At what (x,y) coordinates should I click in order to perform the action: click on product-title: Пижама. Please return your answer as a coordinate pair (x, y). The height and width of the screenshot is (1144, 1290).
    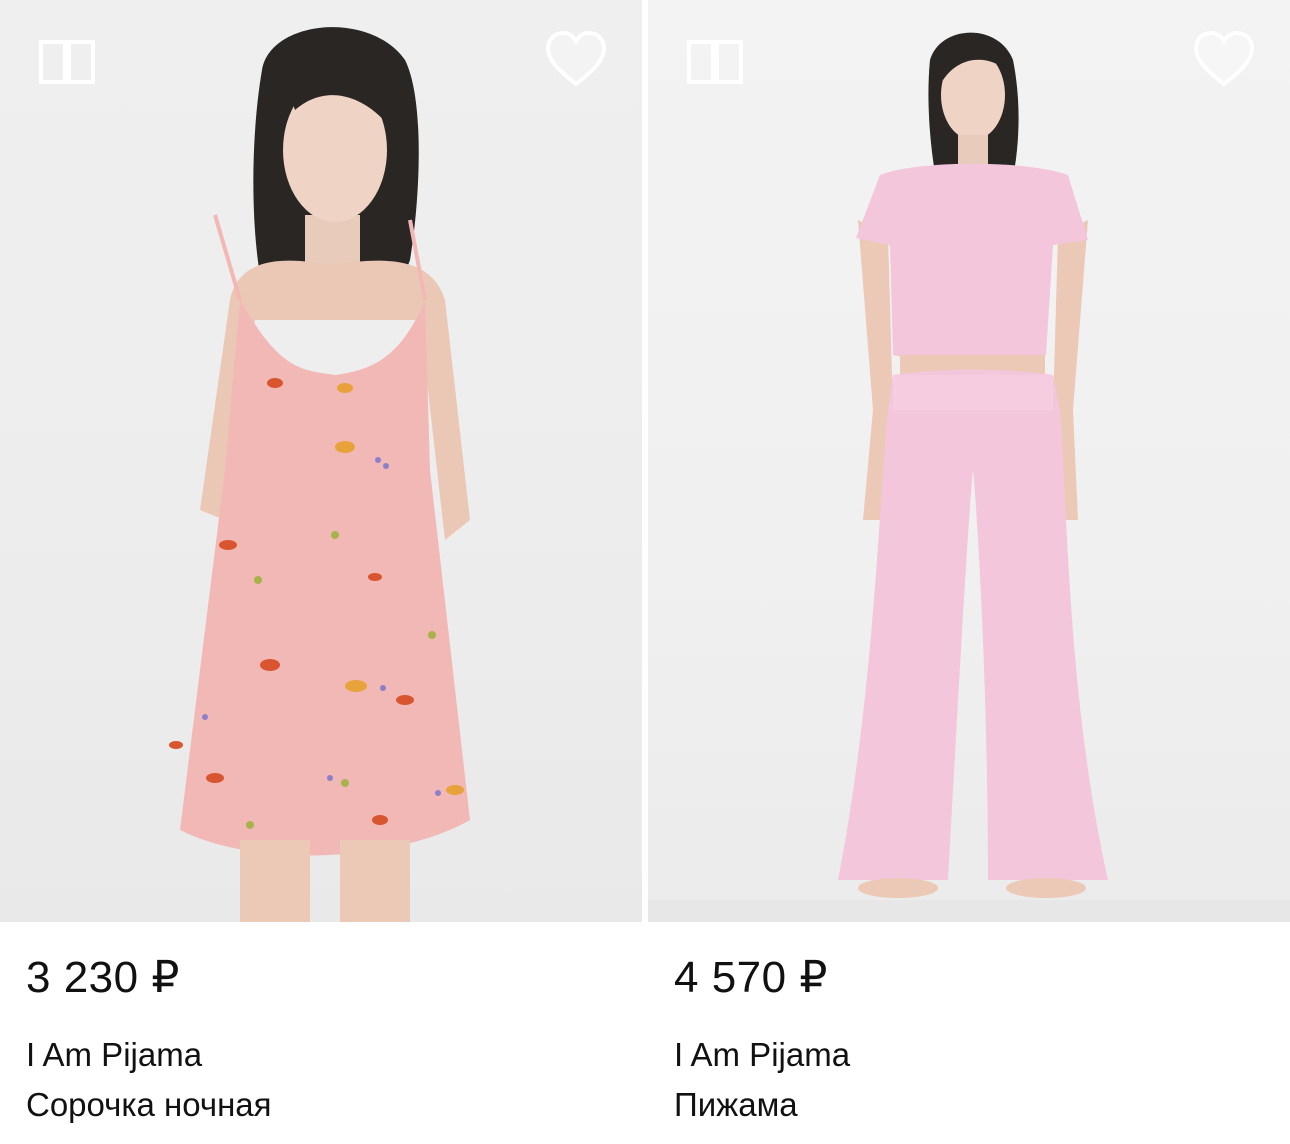
    Looking at the image, I should click on (736, 1105).